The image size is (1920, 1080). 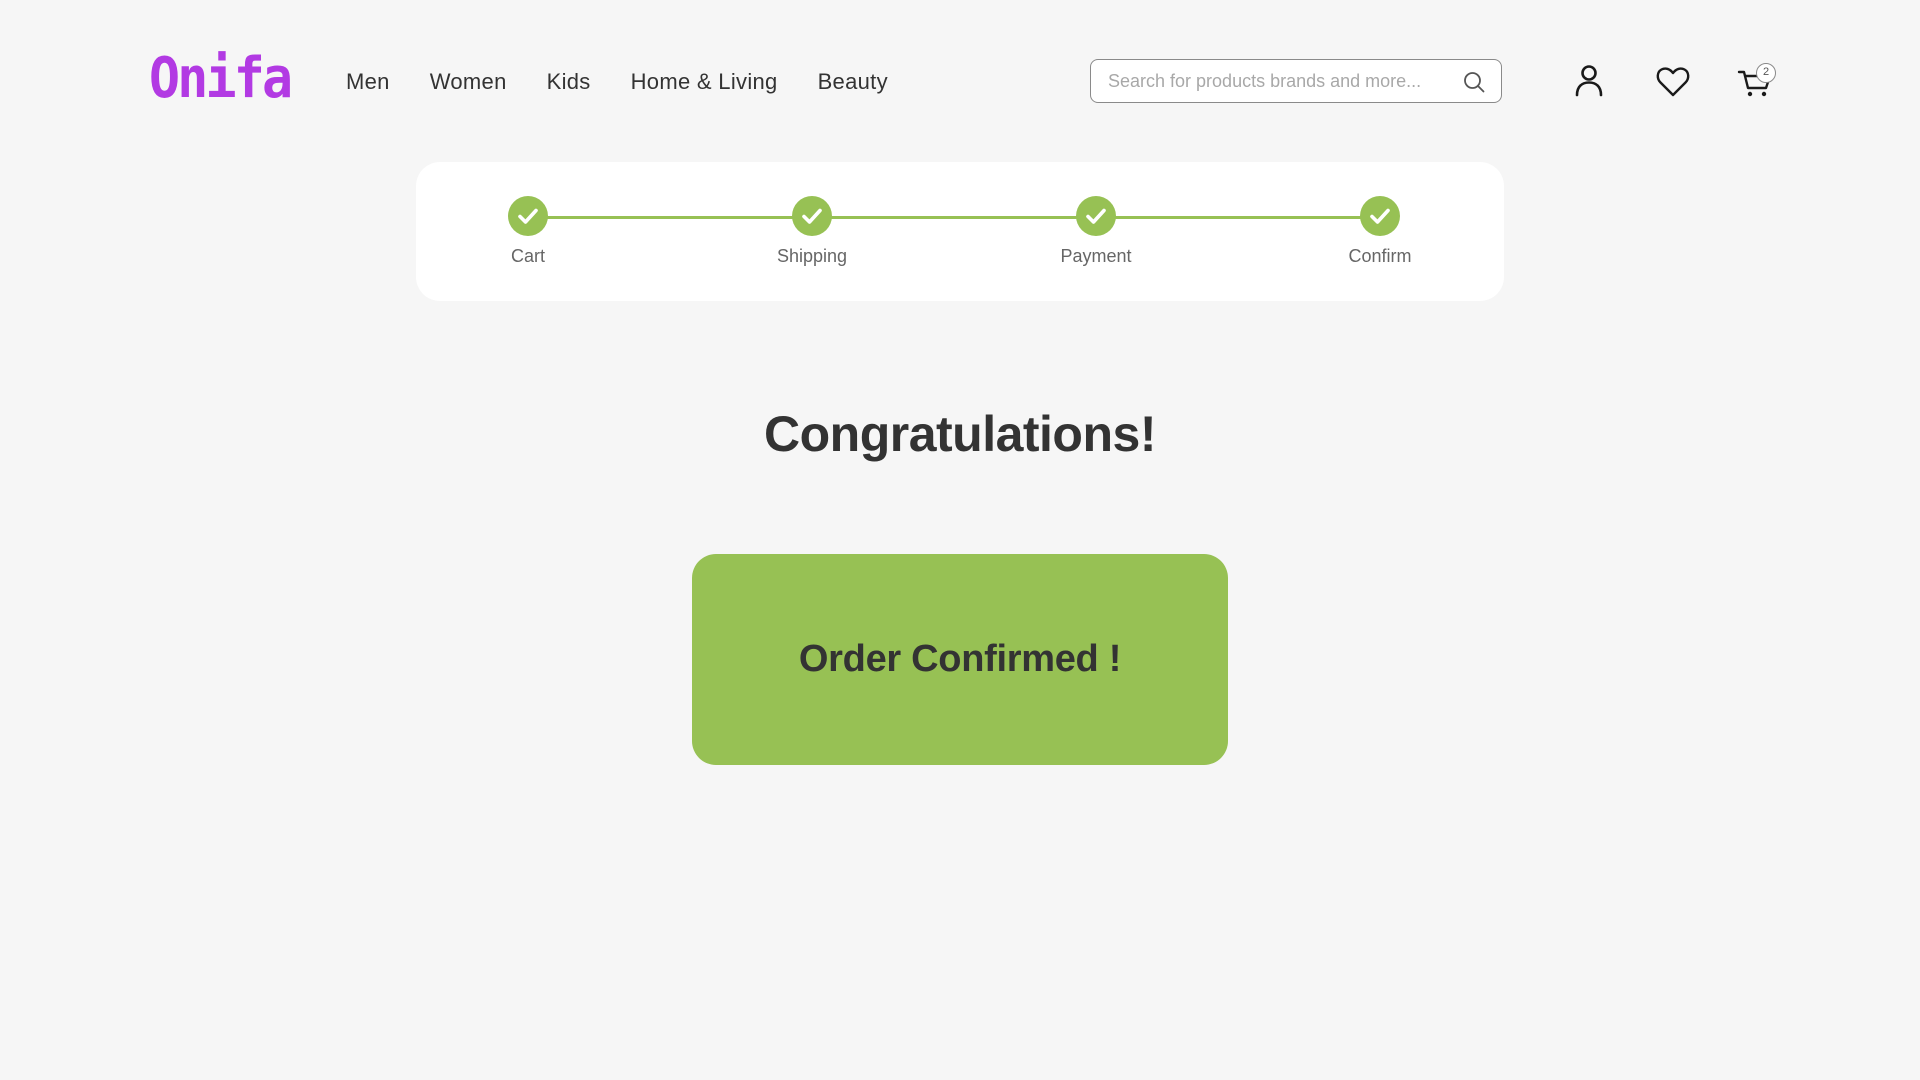 I want to click on checkout-stepper: Cart Shipping Payment Confirm, so click(x=960, y=231).